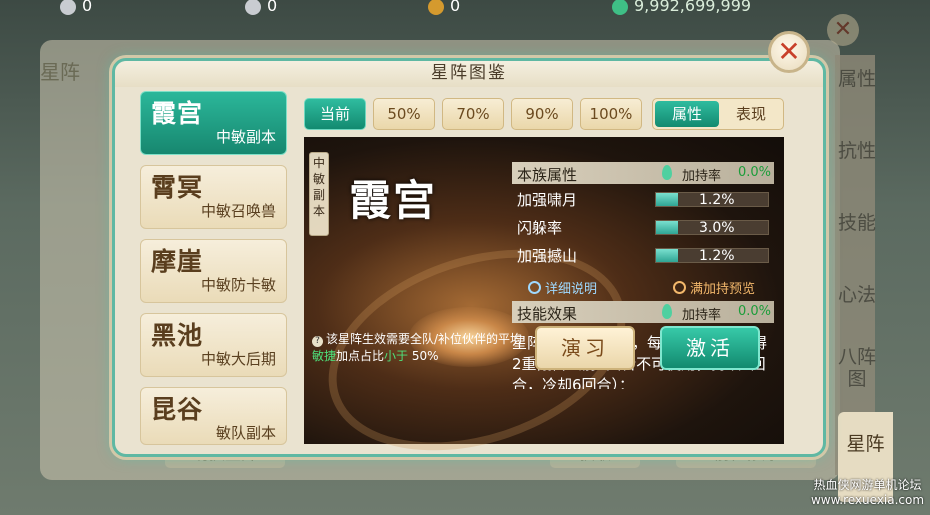  Describe the element at coordinates (867, 485) in the screenshot. I see `watermark-line-1: 热血侠网游单机论坛` at that location.